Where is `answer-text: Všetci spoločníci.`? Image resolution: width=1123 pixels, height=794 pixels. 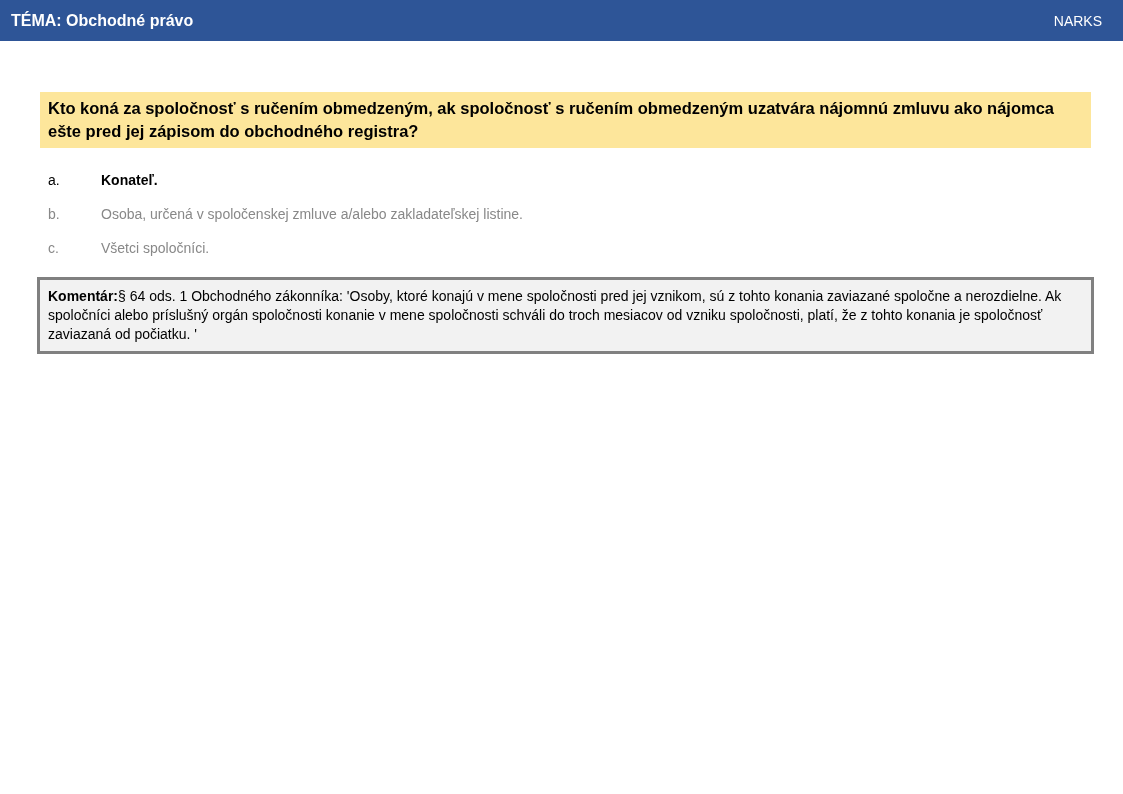
answer-text: Všetci spoločníci. is located at coordinates (155, 248).